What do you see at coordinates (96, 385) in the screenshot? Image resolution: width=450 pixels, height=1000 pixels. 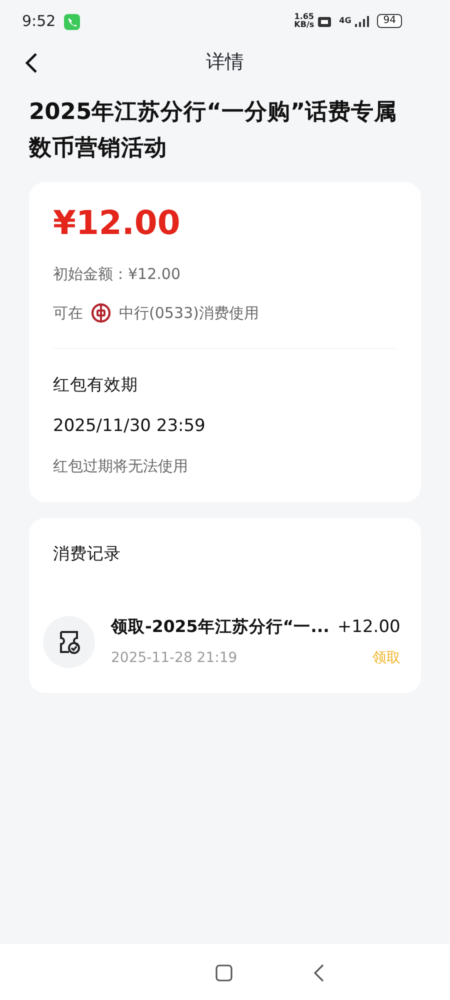 I see `validity-label: 红包有效期` at bounding box center [96, 385].